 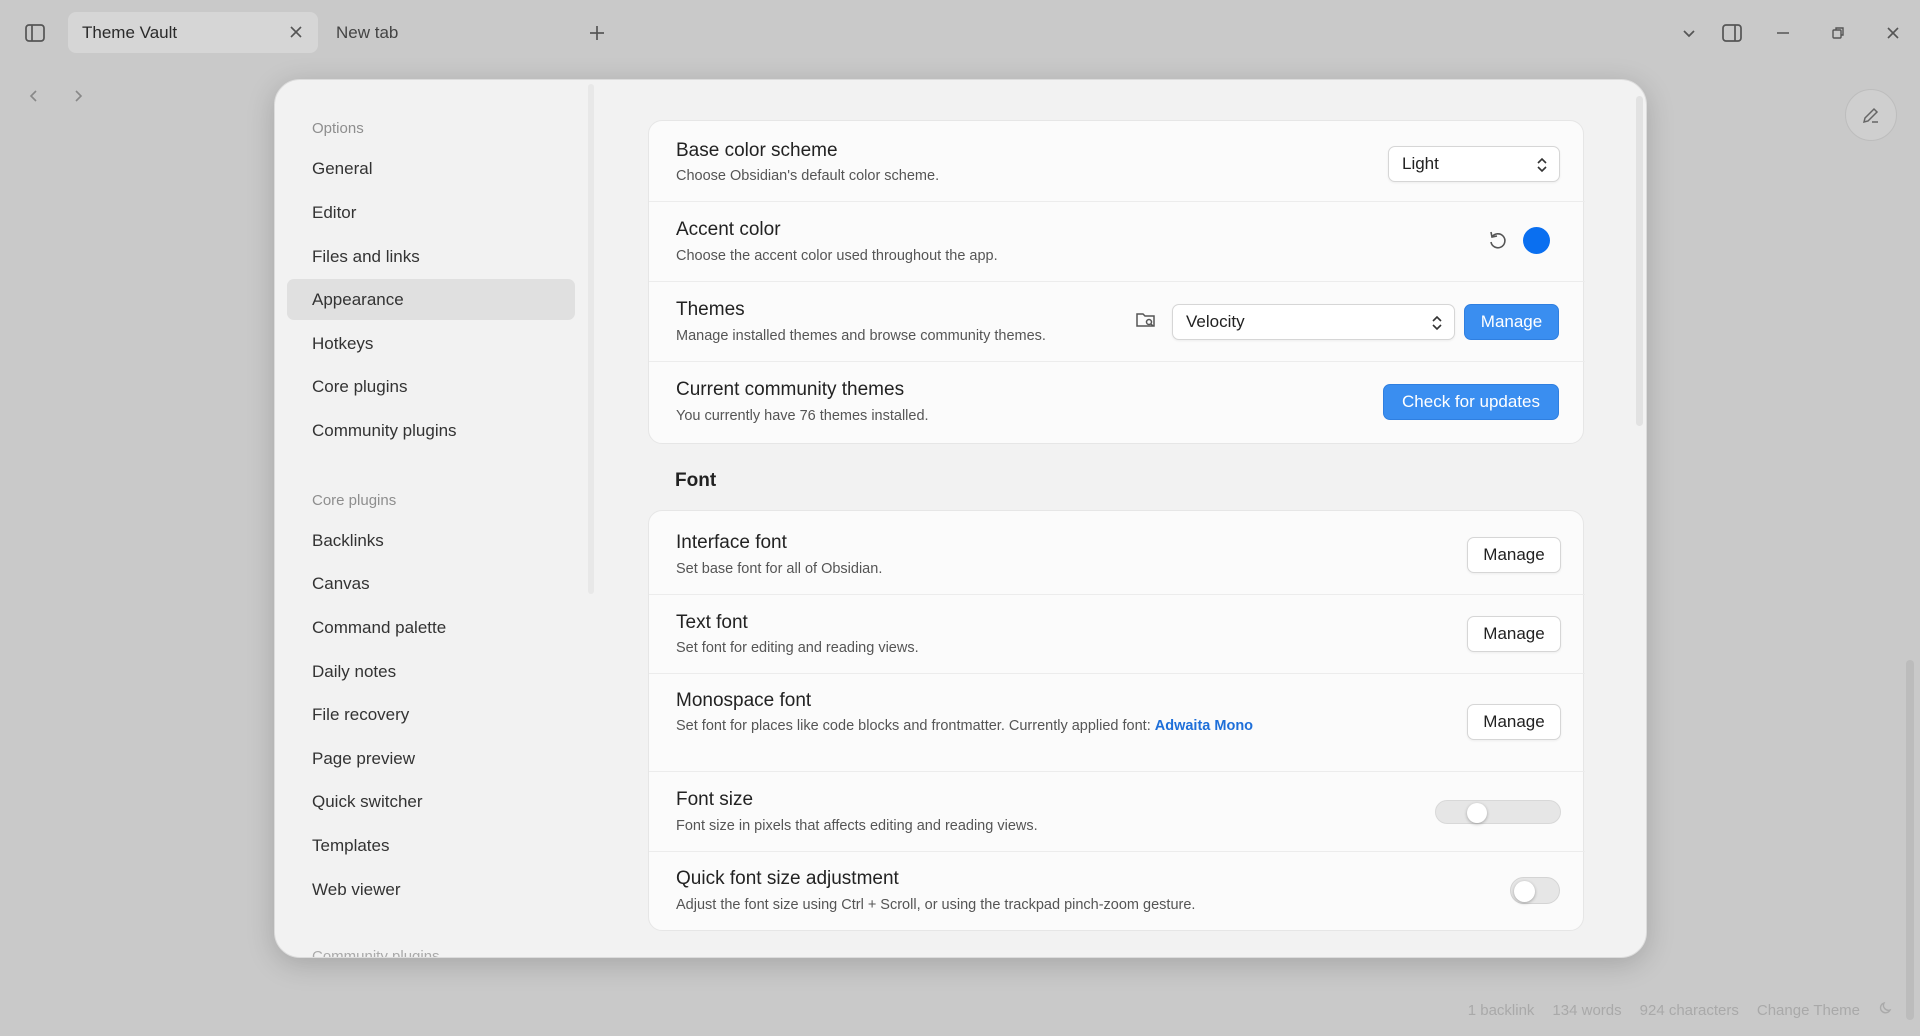 What do you see at coordinates (342, 168) in the screenshot?
I see `sidebar-item-label: General` at bounding box center [342, 168].